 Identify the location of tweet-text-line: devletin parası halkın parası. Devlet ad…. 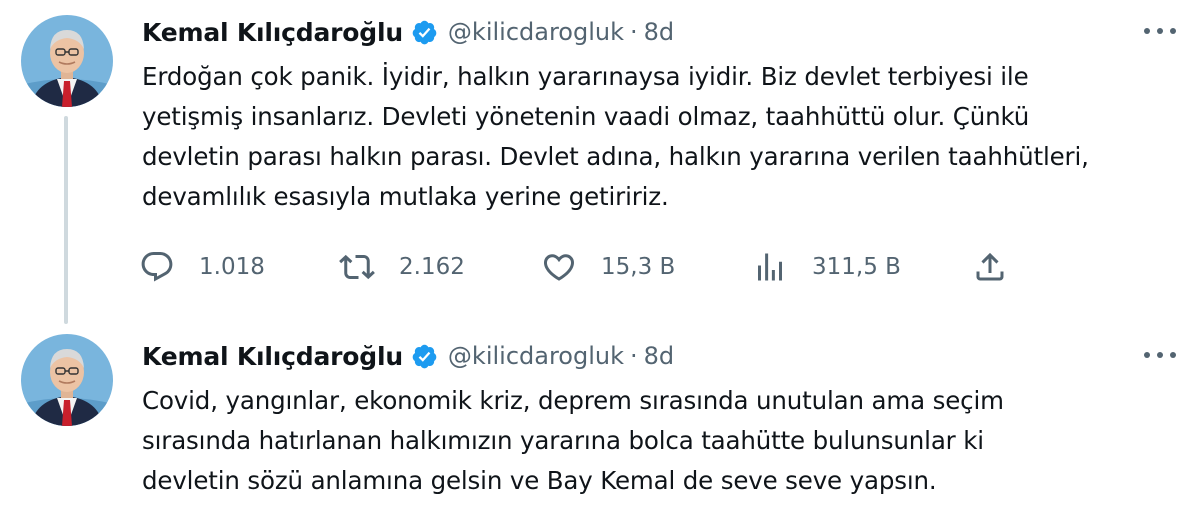
(615, 156).